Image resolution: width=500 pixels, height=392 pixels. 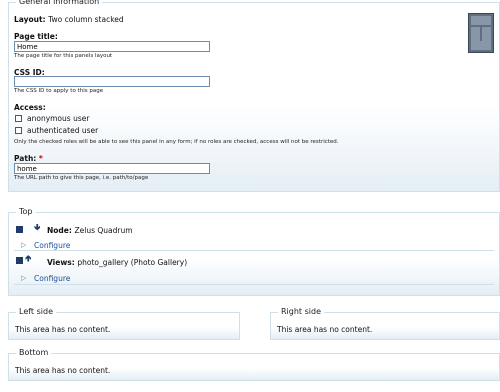 I want to click on checkbox-authenticated-user, so click(x=18, y=130).